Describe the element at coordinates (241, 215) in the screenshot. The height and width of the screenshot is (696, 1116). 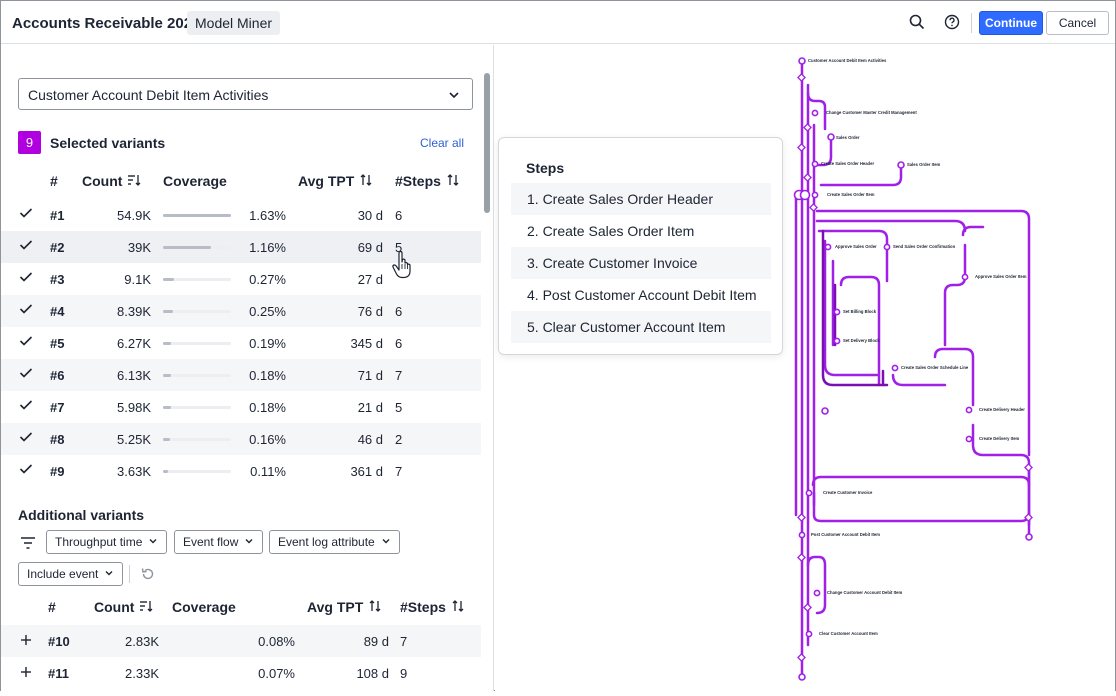
I see `variant-row: #1 54.9K 1.63% 30 d 6` at that location.